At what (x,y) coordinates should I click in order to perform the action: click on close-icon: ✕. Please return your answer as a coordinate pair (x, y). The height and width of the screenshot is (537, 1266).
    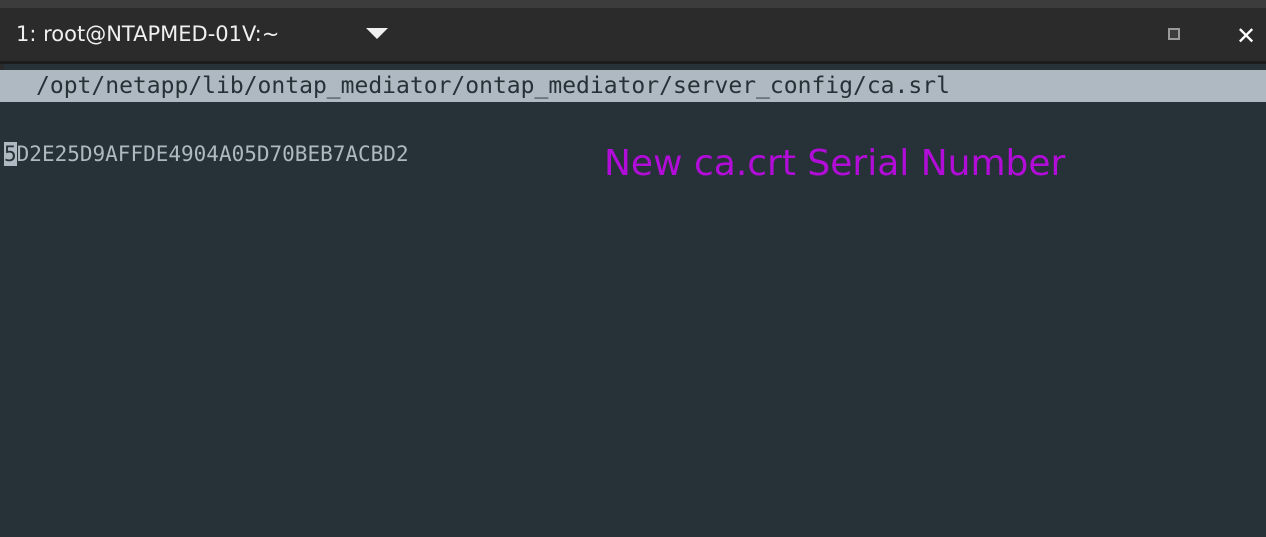
    Looking at the image, I should click on (1246, 36).